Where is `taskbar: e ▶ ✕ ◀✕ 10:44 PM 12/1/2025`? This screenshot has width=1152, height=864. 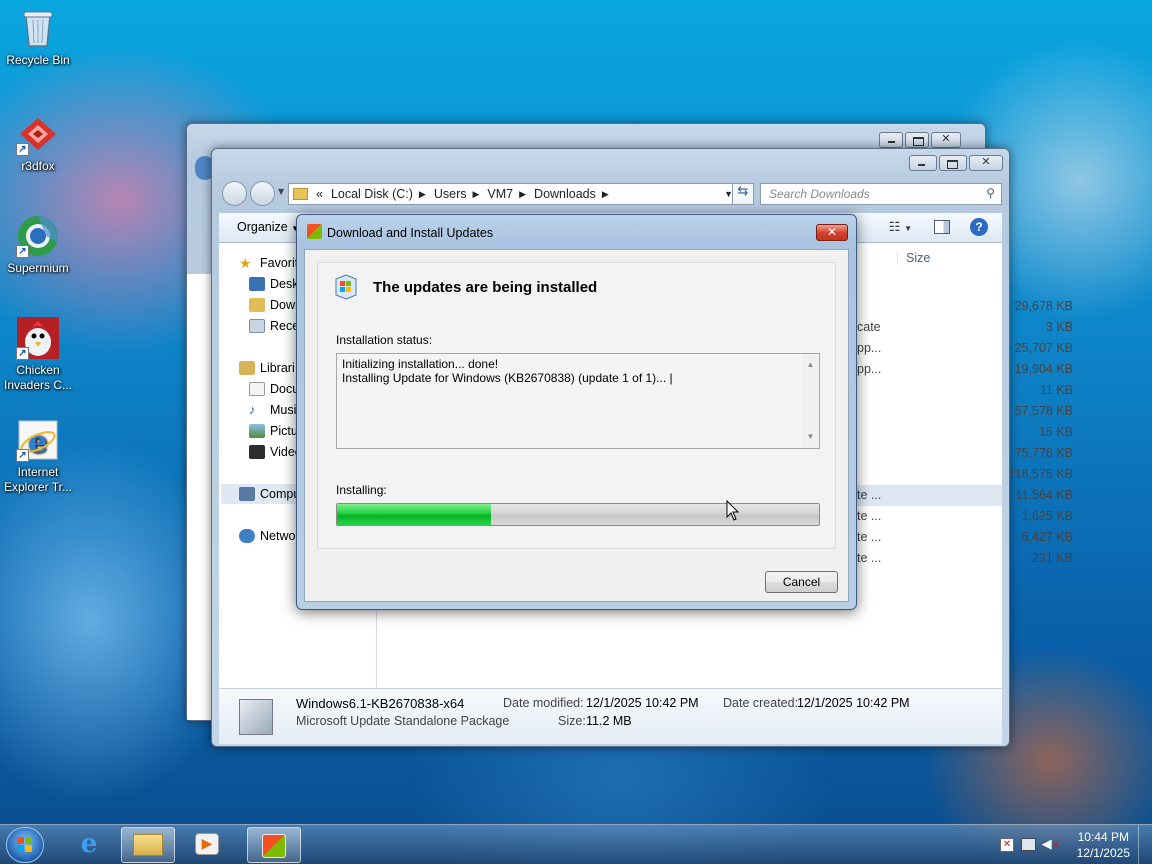 taskbar: e ▶ ✕ ◀✕ 10:44 PM 12/1/2025 is located at coordinates (576, 844).